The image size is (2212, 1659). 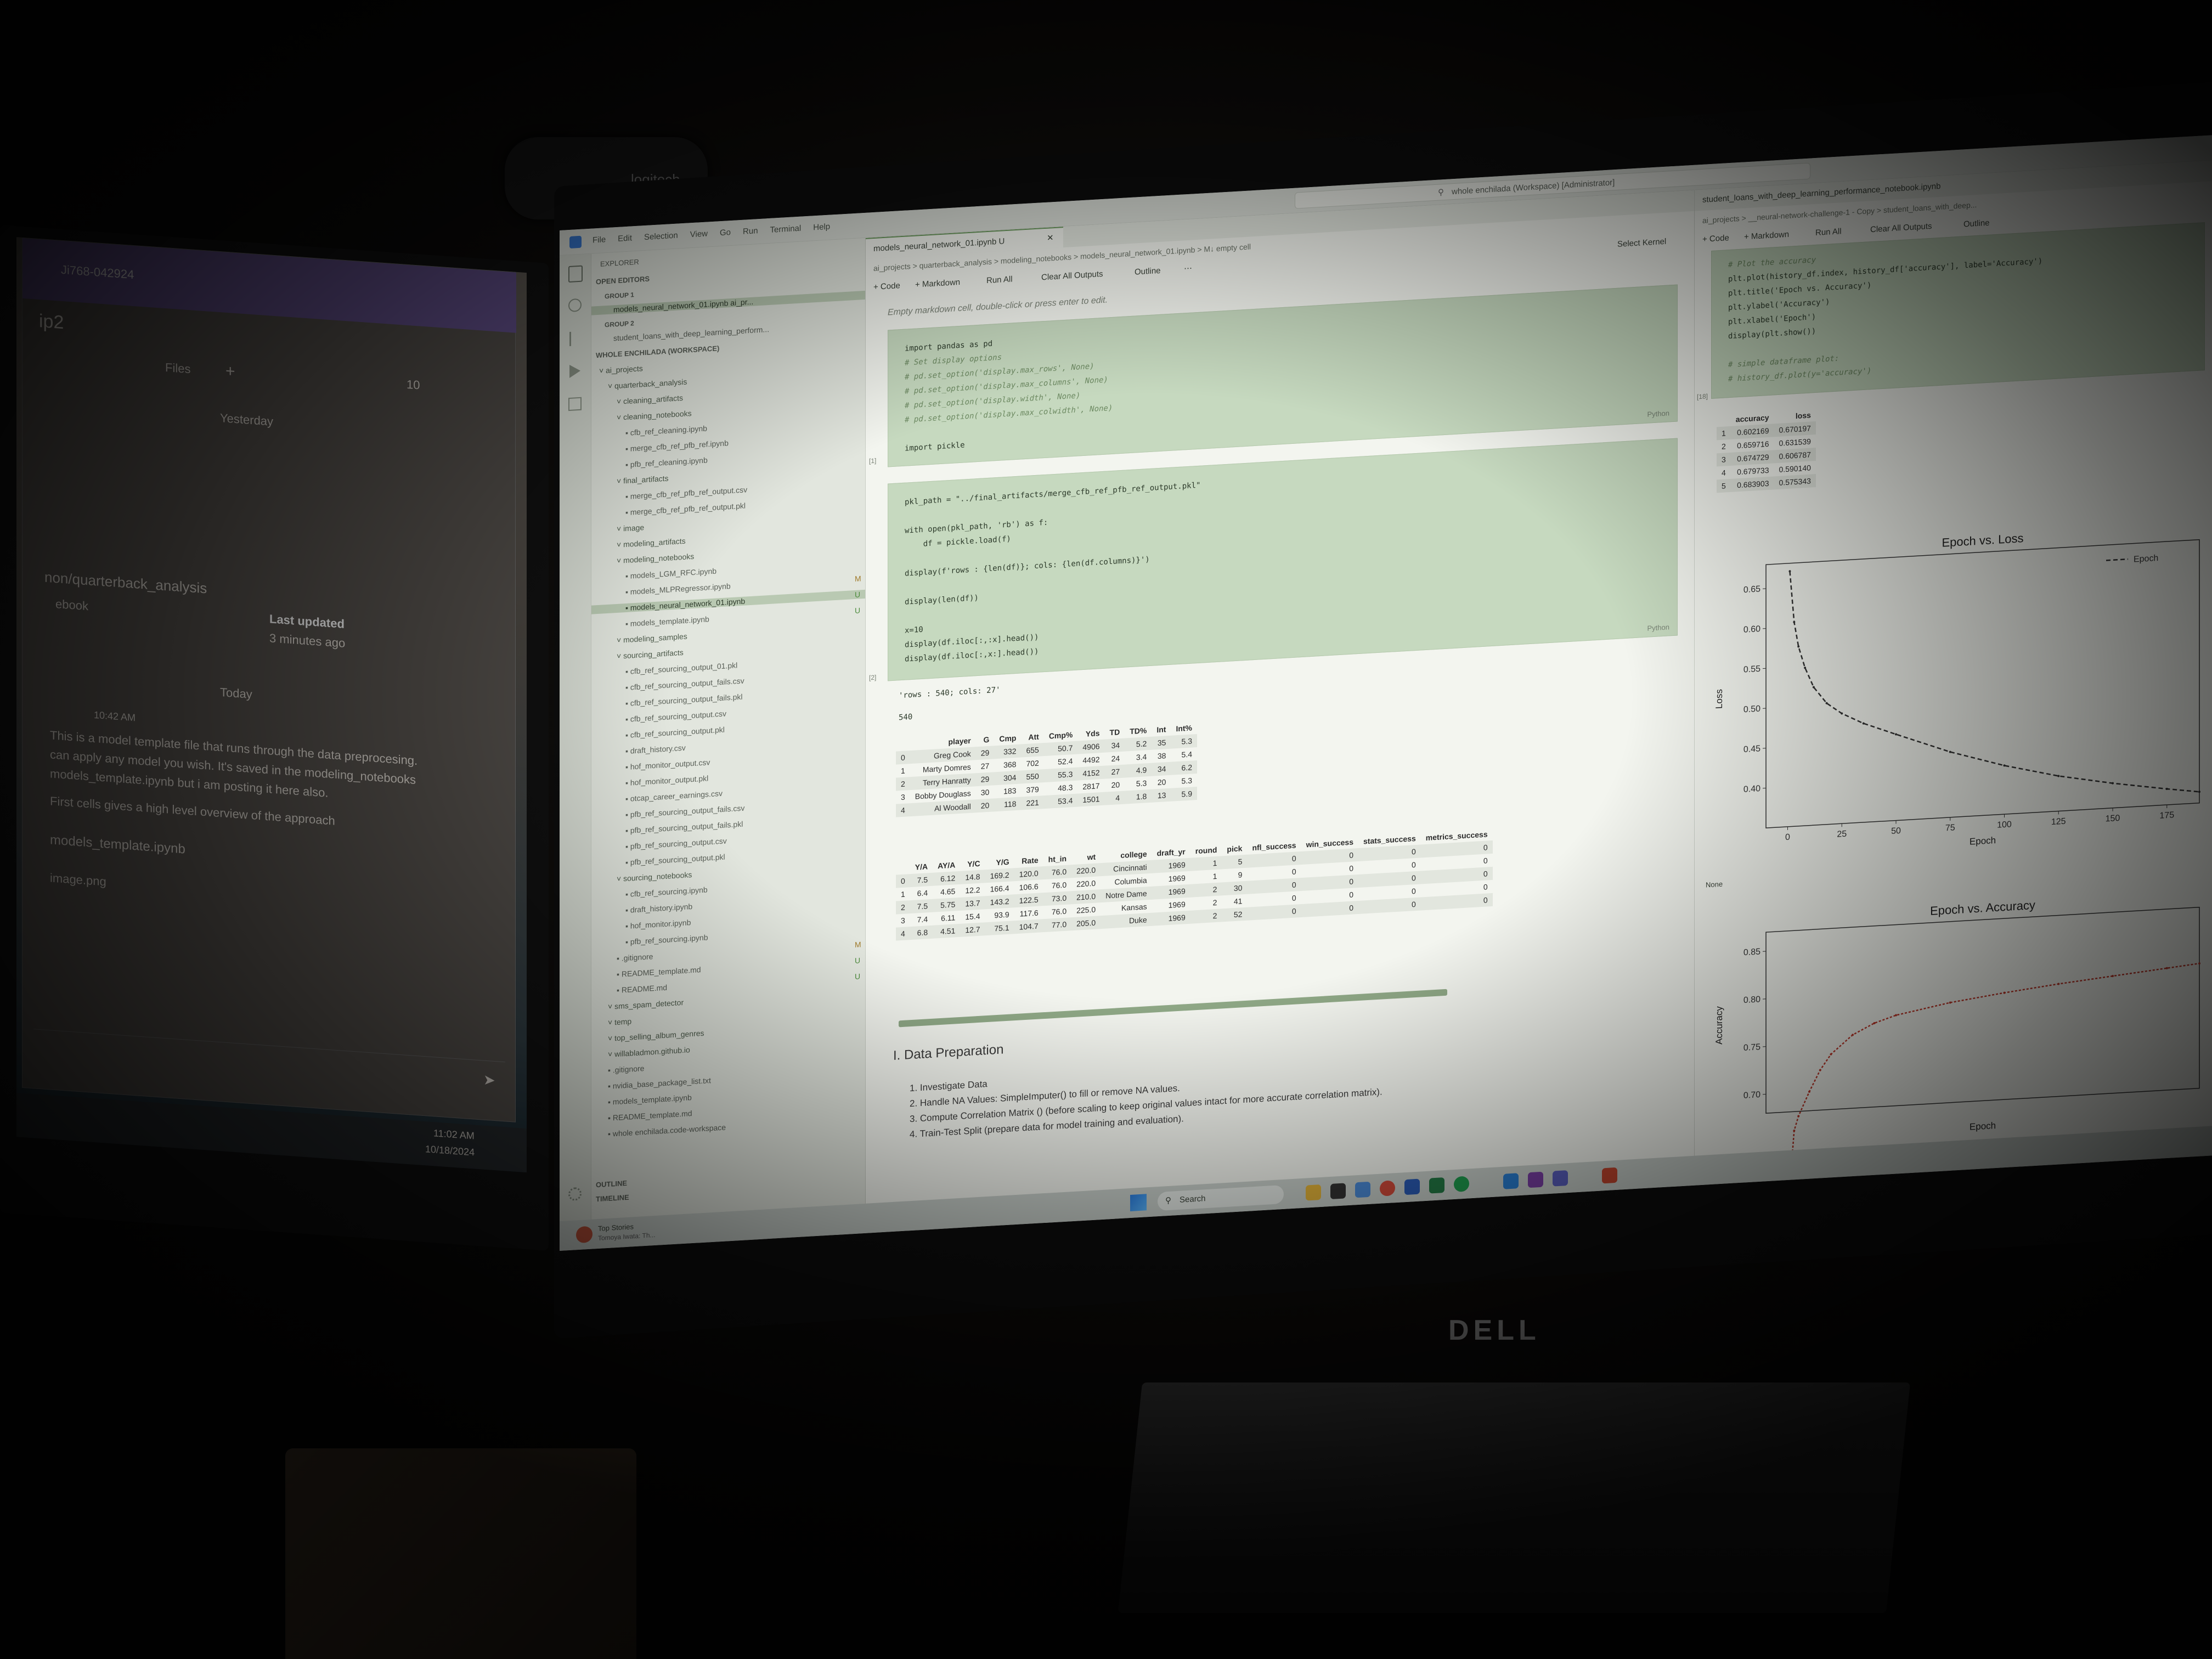 I want to click on attachment-link: models_template.ipynb, so click(x=117, y=845).